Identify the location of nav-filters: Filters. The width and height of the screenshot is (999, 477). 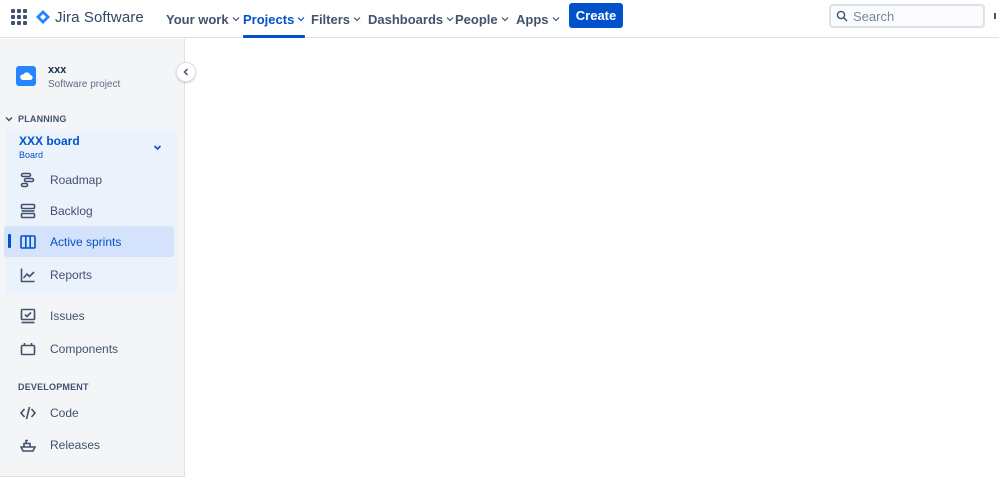
(336, 19).